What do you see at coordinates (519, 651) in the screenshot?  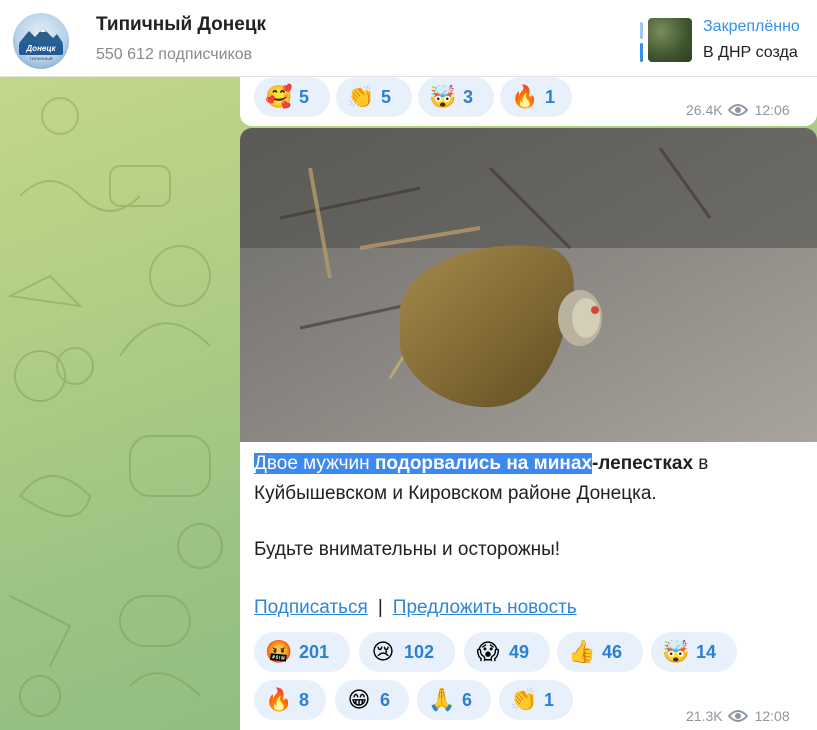 I see `reaction-count: 49` at bounding box center [519, 651].